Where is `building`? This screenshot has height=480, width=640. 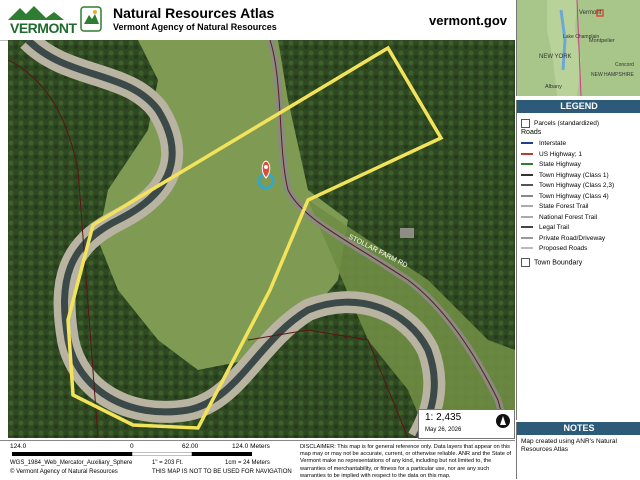 building is located at coordinates (407, 233).